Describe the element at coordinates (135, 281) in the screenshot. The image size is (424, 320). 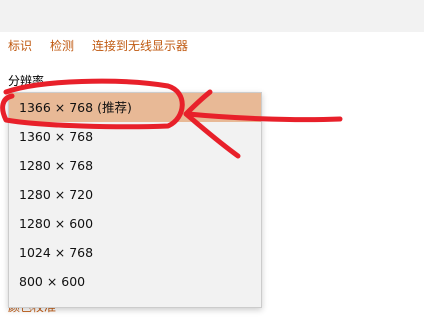
I see `resolution-option-800x600: 800 × 600` at that location.